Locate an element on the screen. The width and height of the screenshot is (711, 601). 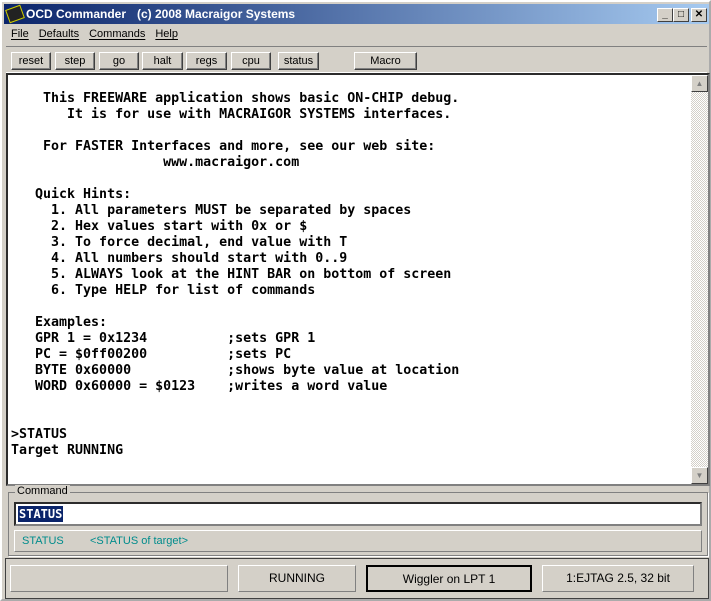
menu-help: Help is located at coordinates (166, 34).